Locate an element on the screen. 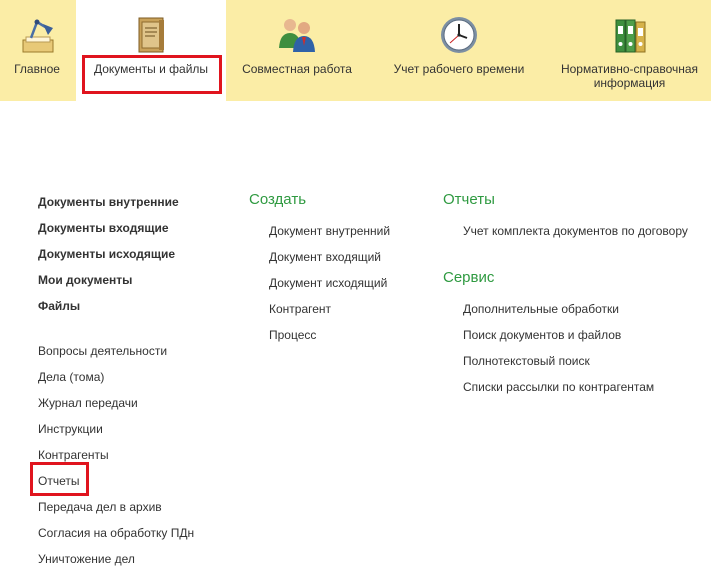 This screenshot has width=711, height=580. service-group-title: Сервис is located at coordinates (469, 277).